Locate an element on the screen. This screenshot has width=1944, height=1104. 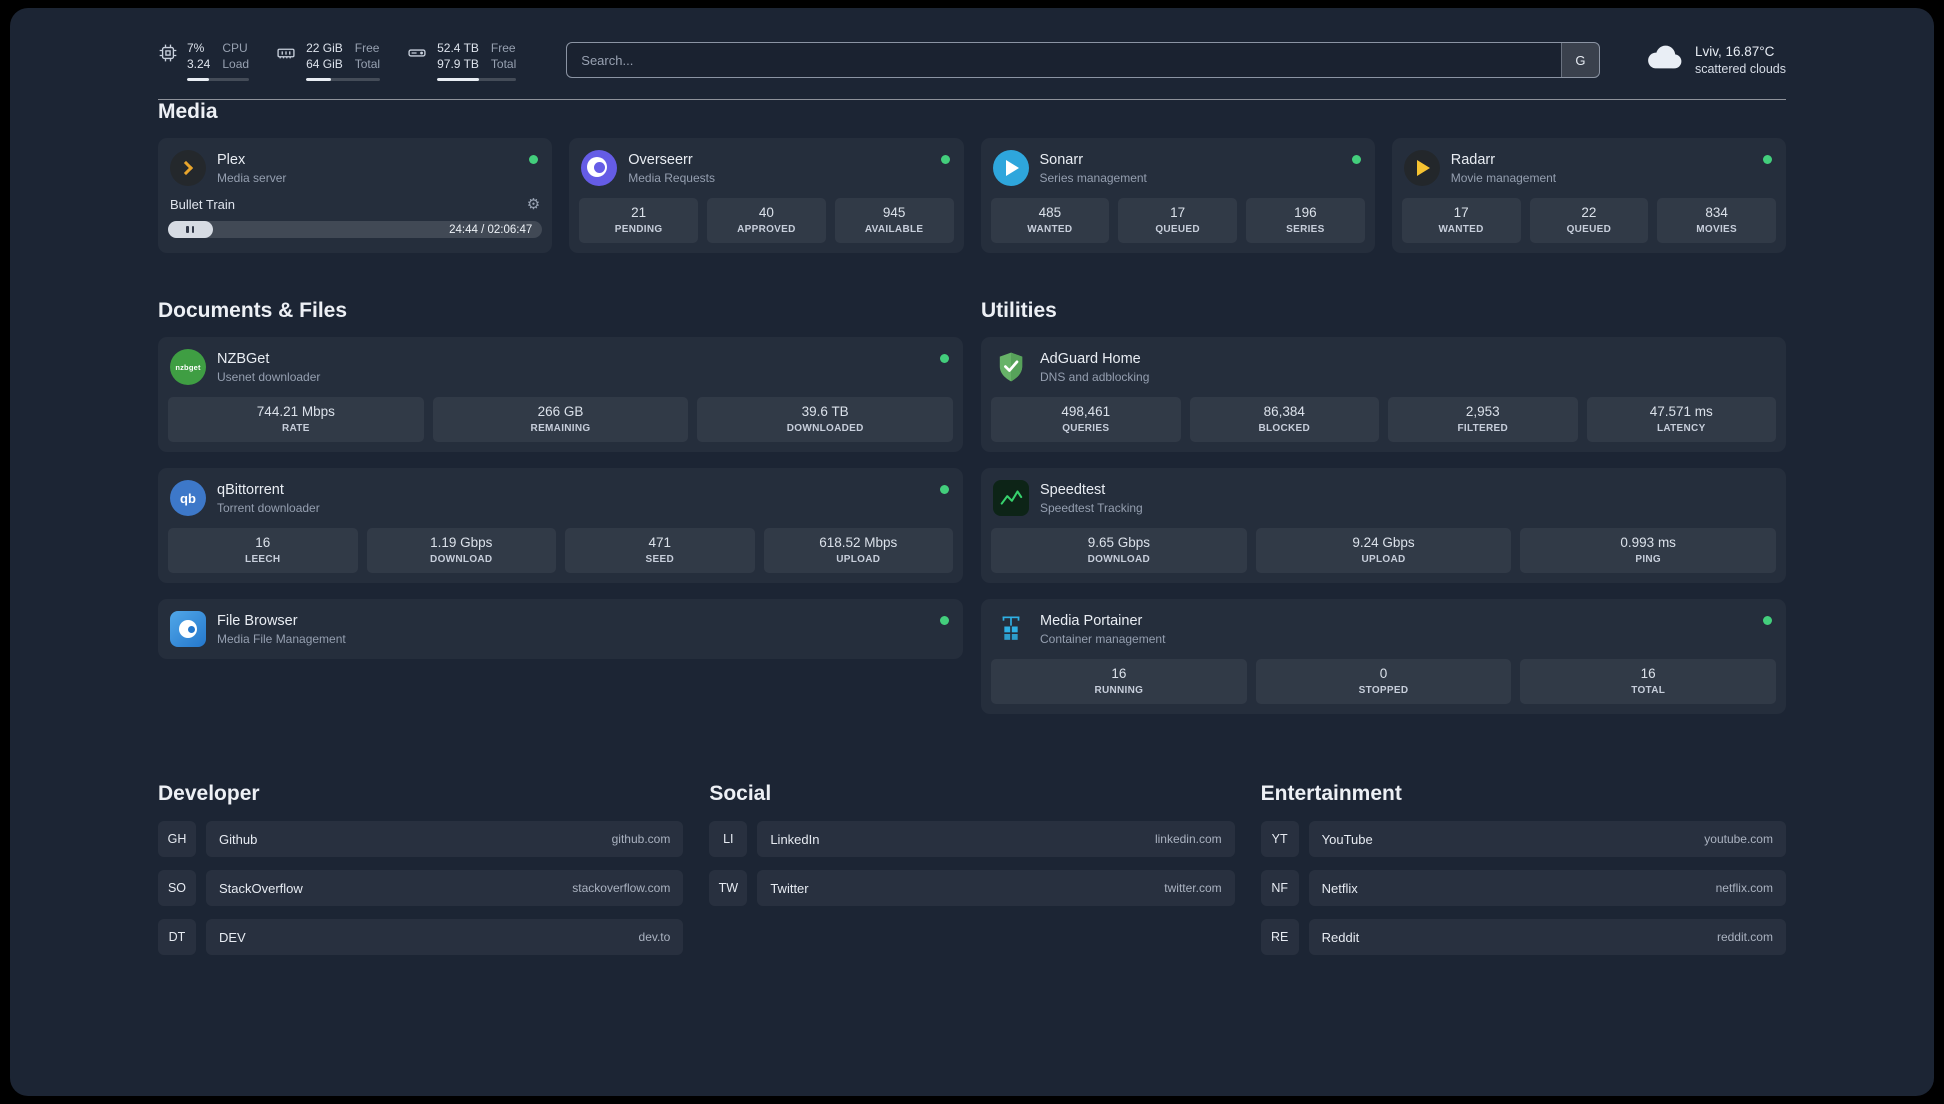
service-name: Speedtest is located at coordinates (1073, 489).